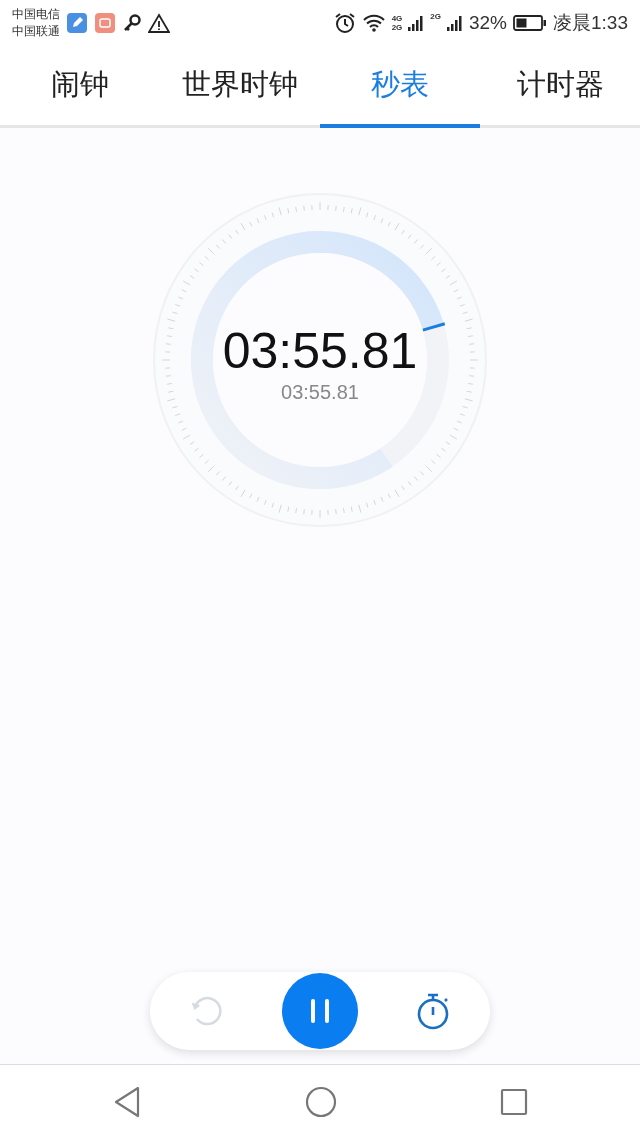  Describe the element at coordinates (36, 14) in the screenshot. I see `carrier-name: 中国电信` at that location.